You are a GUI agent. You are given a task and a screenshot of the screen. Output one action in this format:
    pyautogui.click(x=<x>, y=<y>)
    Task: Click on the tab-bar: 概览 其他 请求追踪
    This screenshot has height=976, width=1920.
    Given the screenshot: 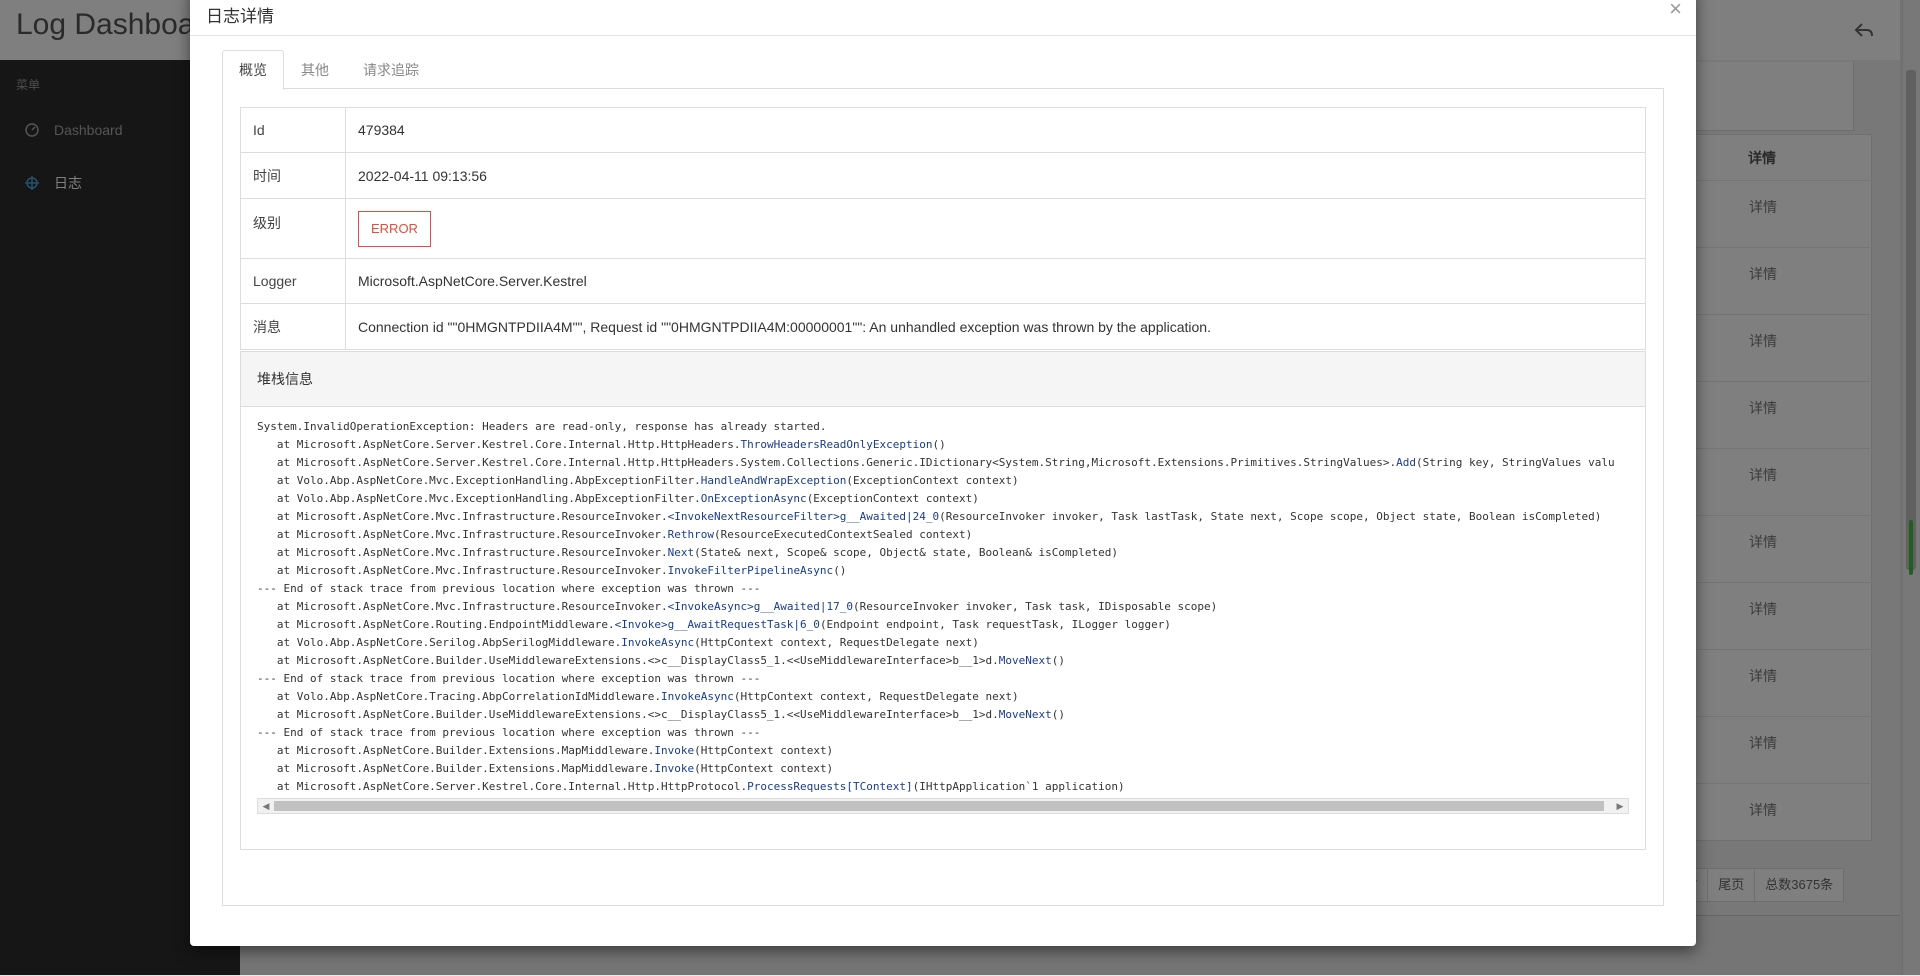 What is the action you would take?
    pyautogui.click(x=329, y=70)
    